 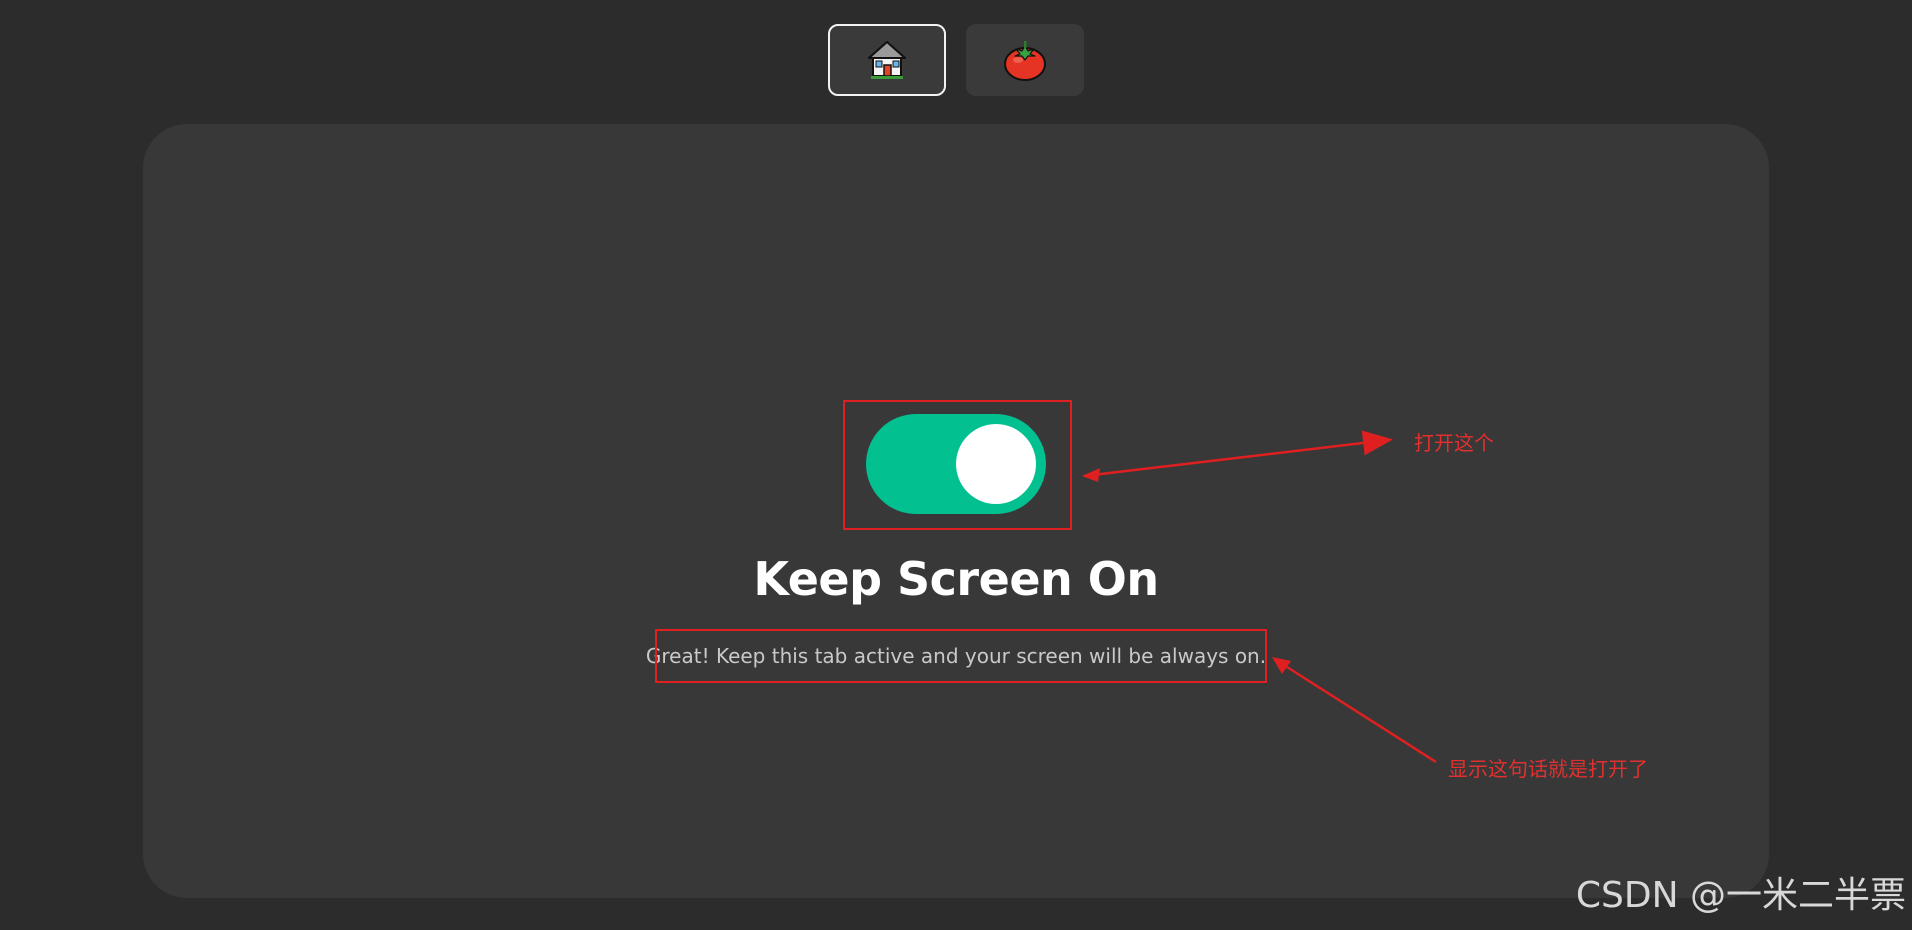 What do you see at coordinates (1740, 895) in the screenshot?
I see `watermark: CSDN @一米二半票` at bounding box center [1740, 895].